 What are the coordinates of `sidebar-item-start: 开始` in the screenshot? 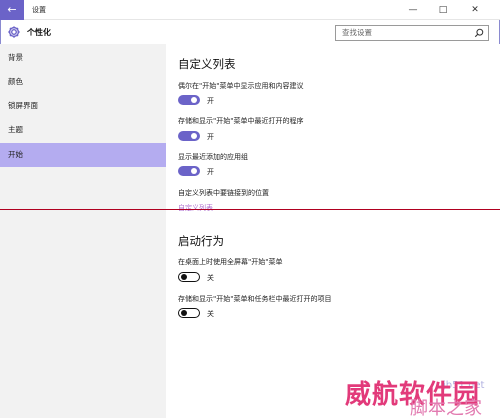 It's located at (83, 155).